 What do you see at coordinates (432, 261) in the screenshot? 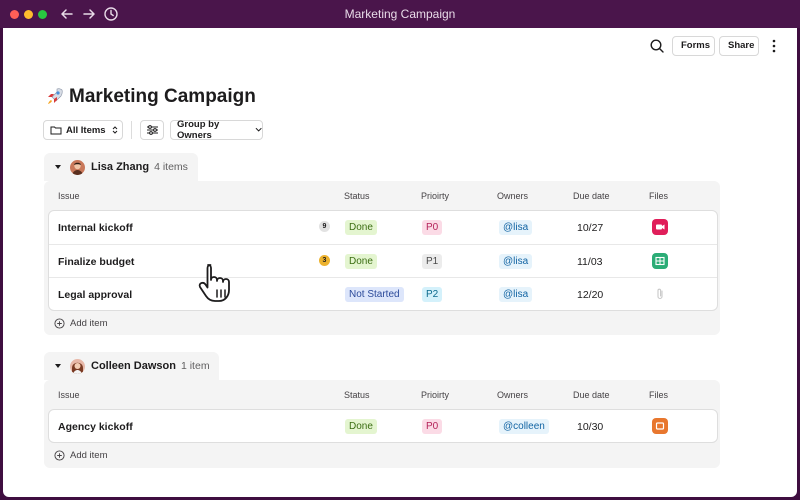
I see `priority-badge: P1` at bounding box center [432, 261].